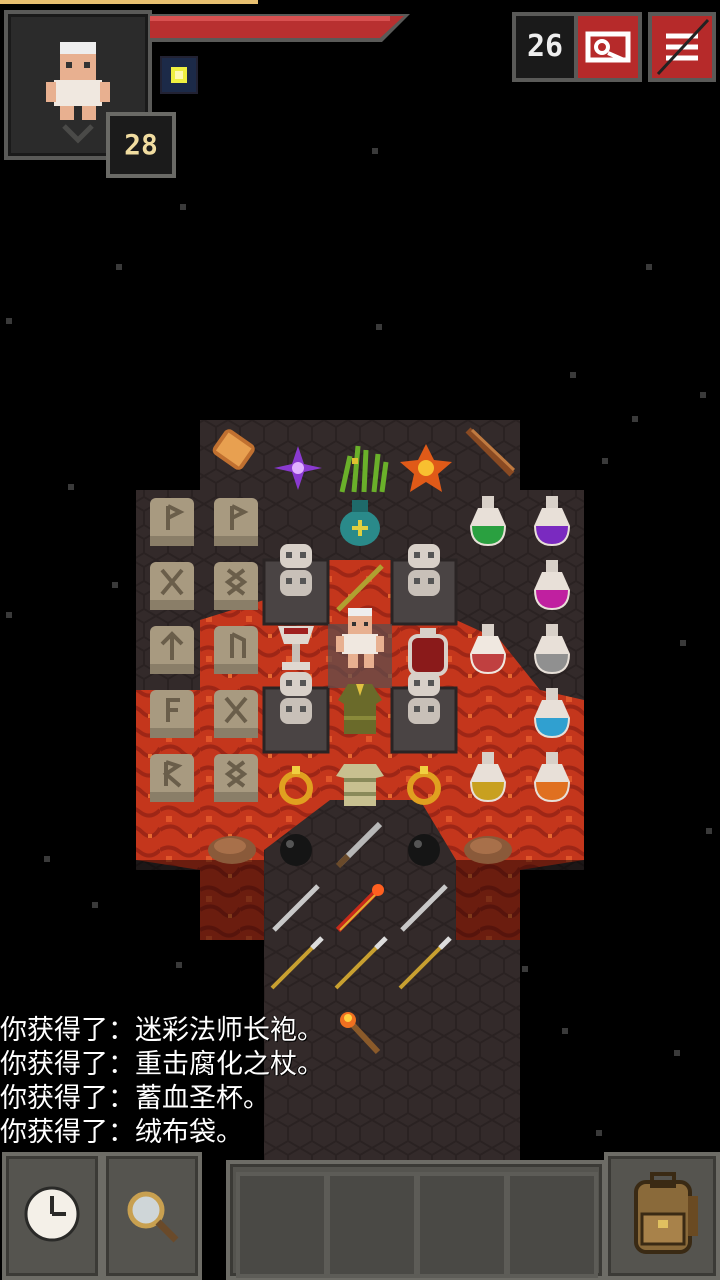 Image resolution: width=720 pixels, height=1280 pixels. I want to click on hero-character, so click(360, 640).